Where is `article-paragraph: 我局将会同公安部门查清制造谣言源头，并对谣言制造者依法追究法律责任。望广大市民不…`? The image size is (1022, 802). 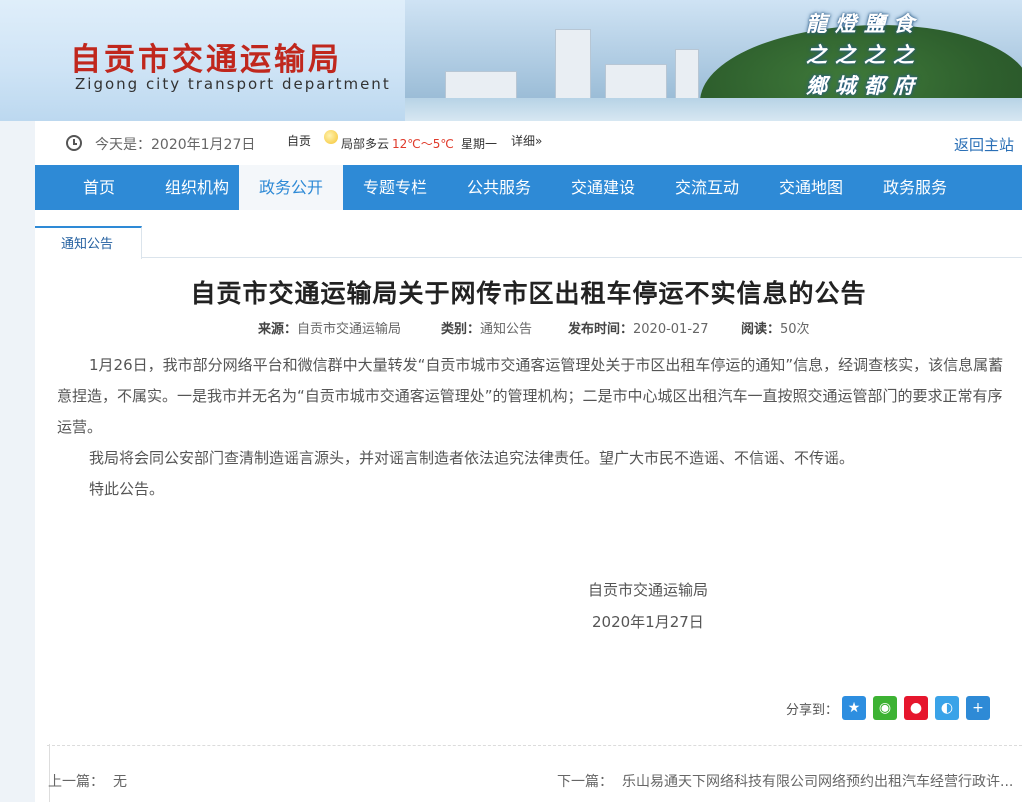 article-paragraph: 我局将会同公安部门查清制造谣言源头，并对谣言制造者依法追究法律责任。望广大市民不… is located at coordinates (472, 458).